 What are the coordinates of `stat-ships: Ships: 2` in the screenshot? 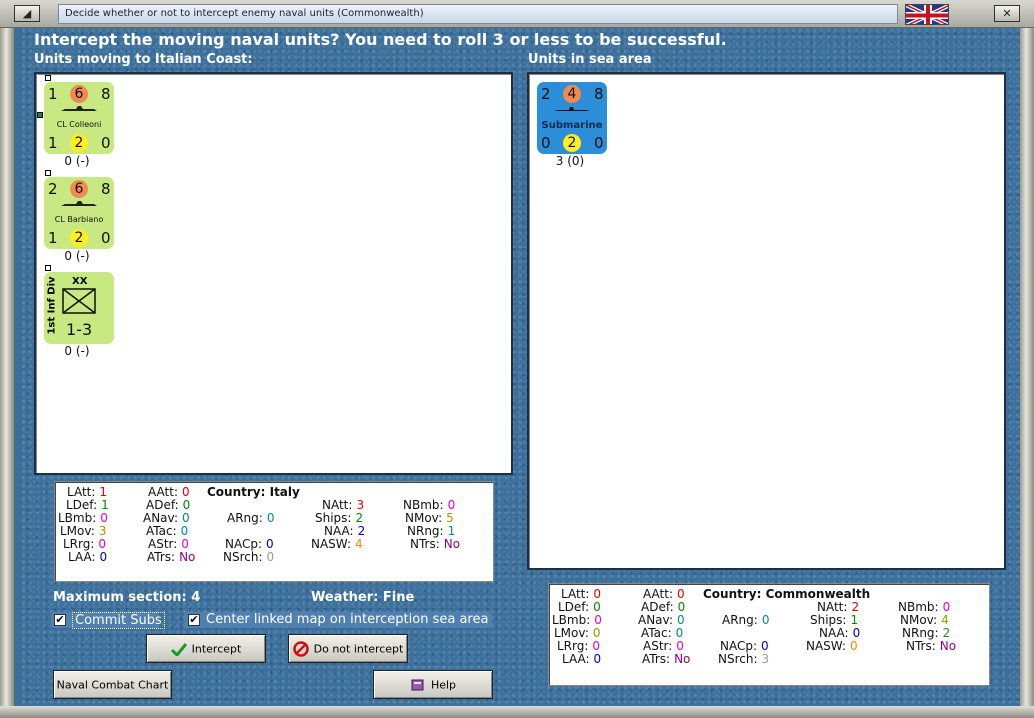 It's located at (339, 518).